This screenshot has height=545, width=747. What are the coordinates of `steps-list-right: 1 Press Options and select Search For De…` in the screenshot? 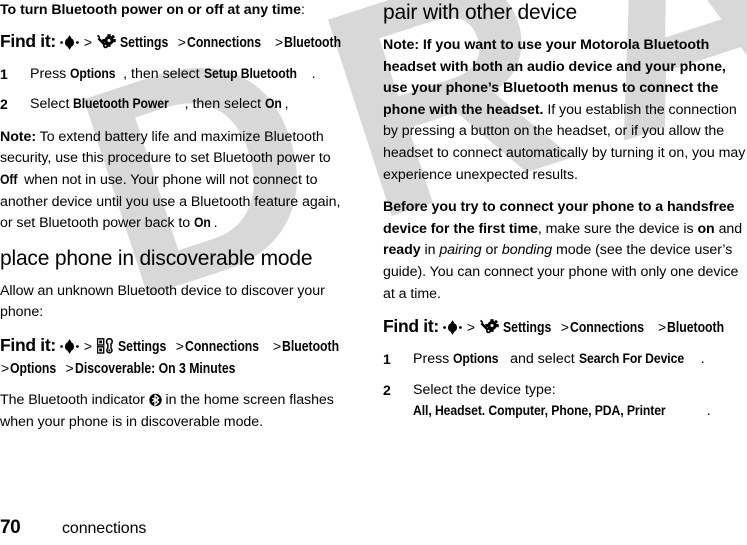 It's located at (564, 386).